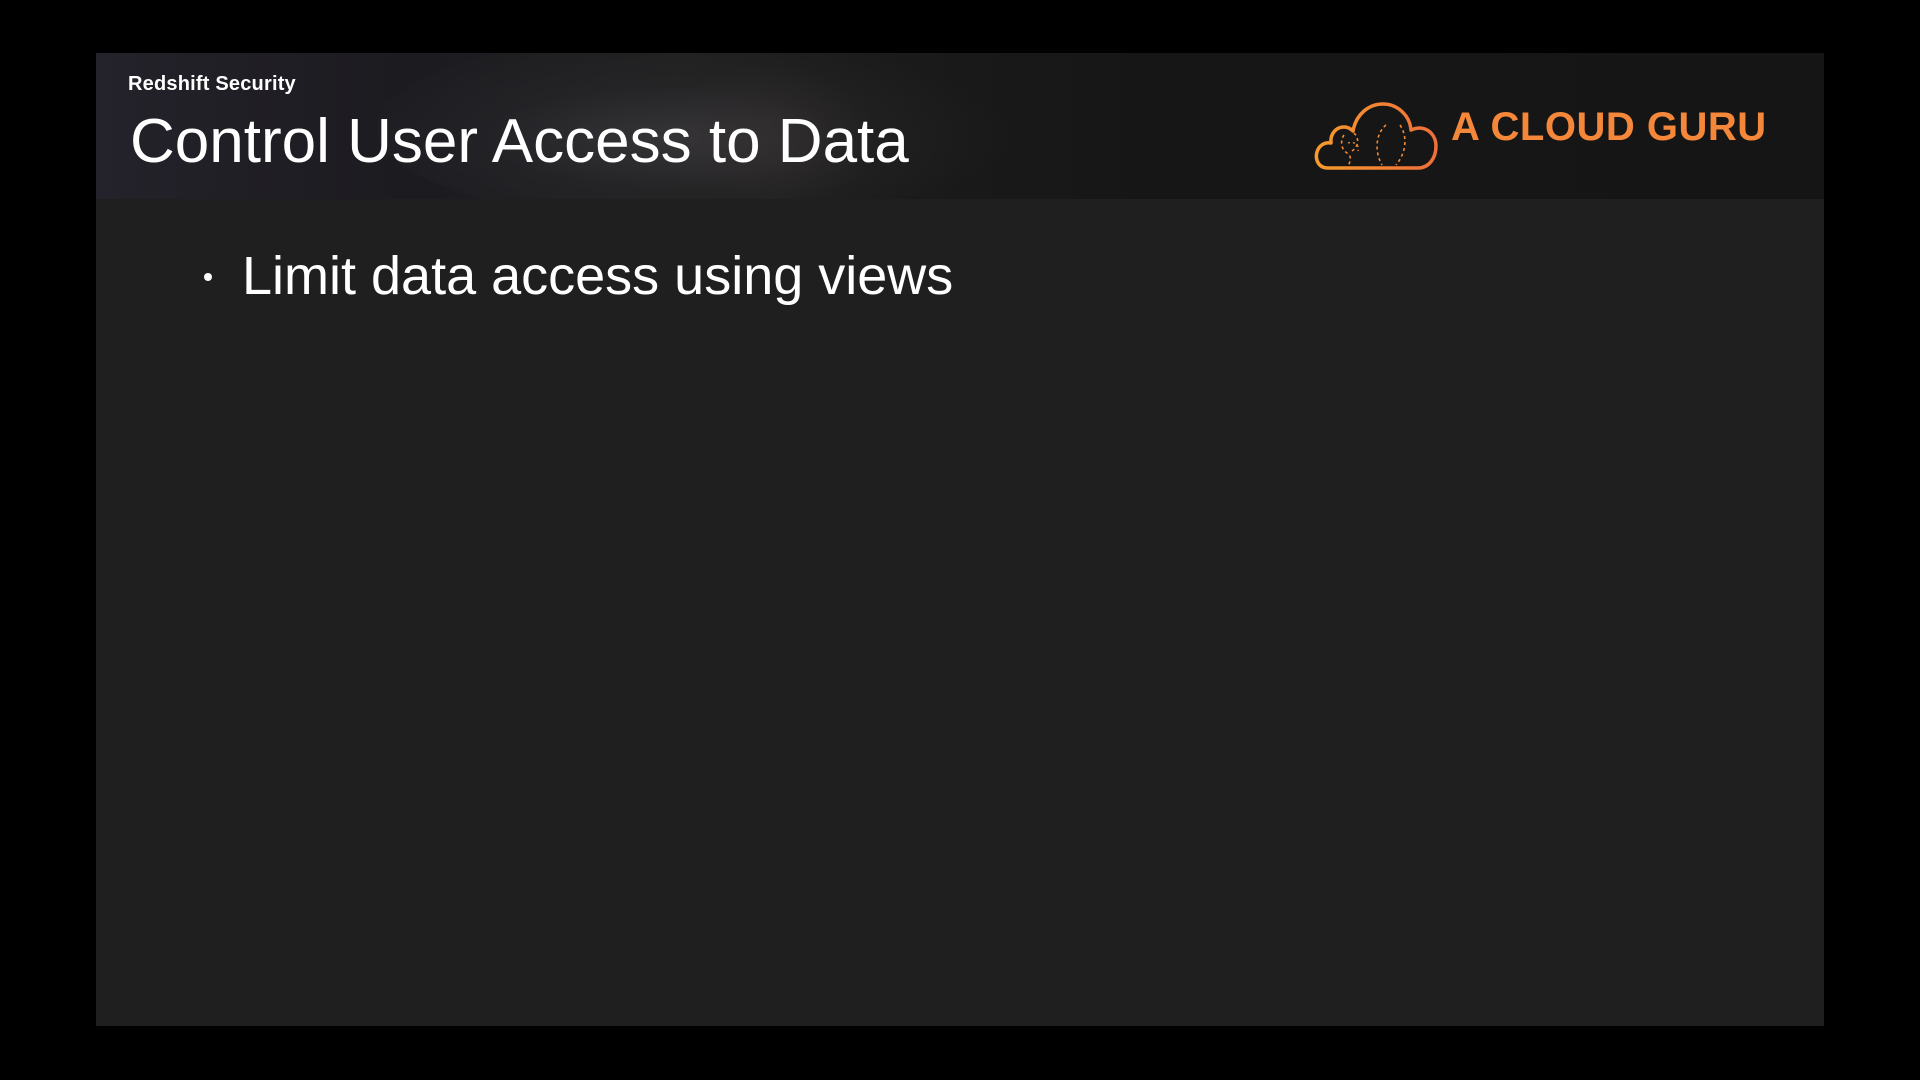  I want to click on bullet-item: Limit data access using views, so click(578, 276).